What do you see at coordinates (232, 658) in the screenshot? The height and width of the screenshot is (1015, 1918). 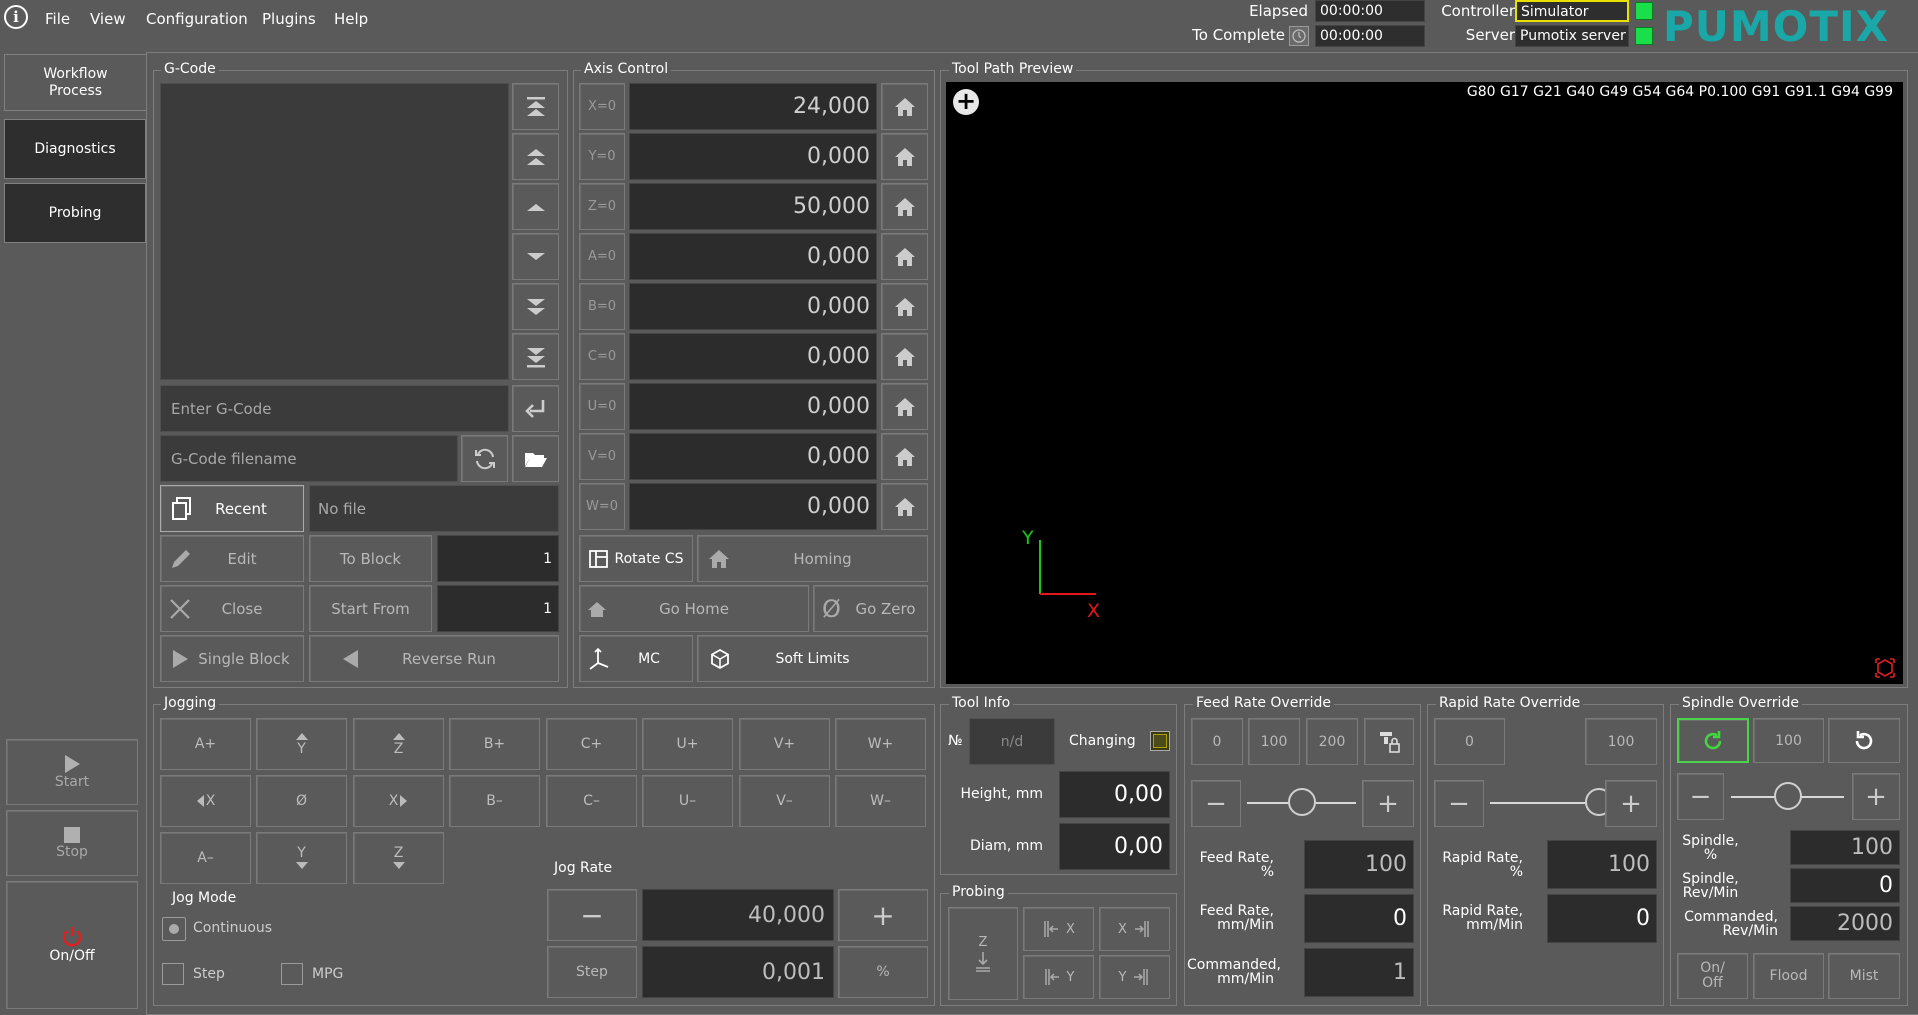 I see `single-block-button: Single Block` at bounding box center [232, 658].